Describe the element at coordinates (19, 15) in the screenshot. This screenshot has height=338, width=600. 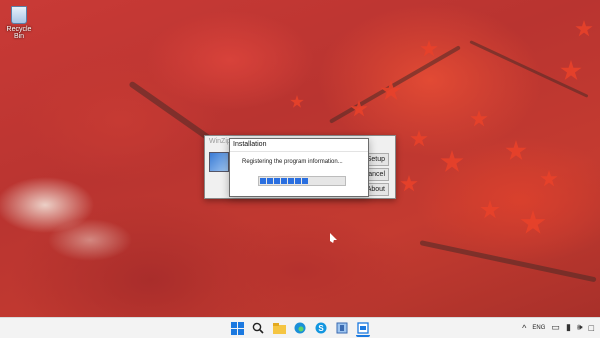
I see `recycle-bin-icon` at that location.